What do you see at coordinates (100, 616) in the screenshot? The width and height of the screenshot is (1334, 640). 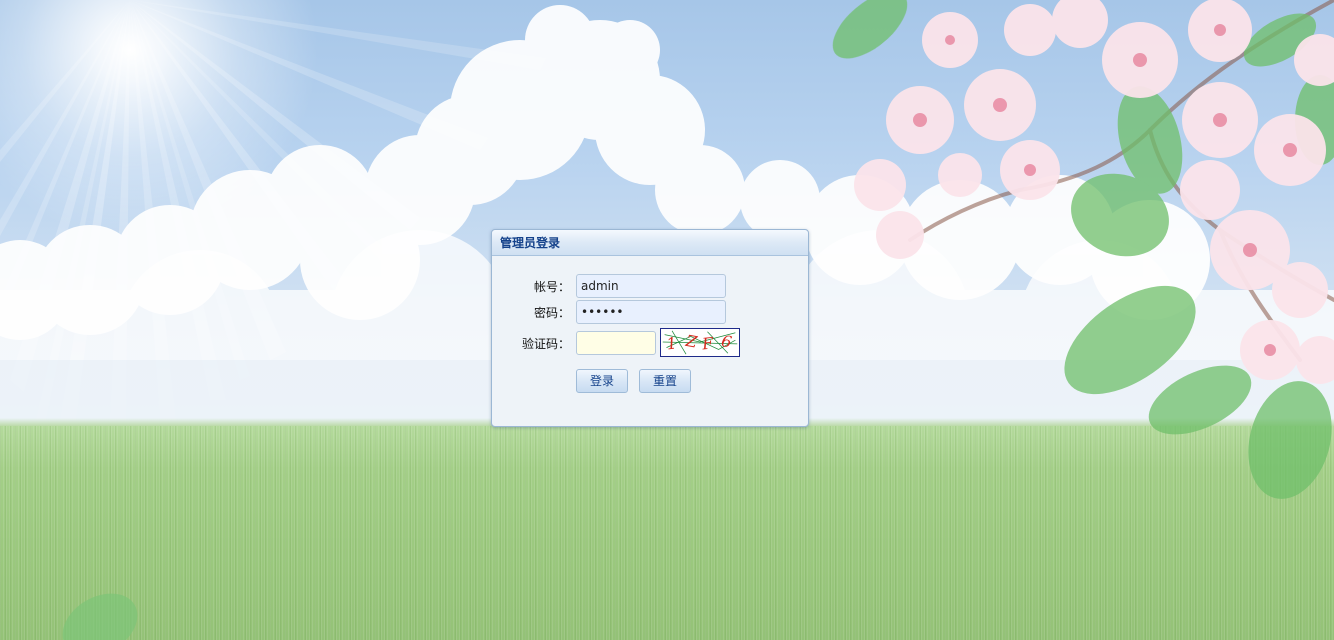 I see `leaf-bottom-left` at bounding box center [100, 616].